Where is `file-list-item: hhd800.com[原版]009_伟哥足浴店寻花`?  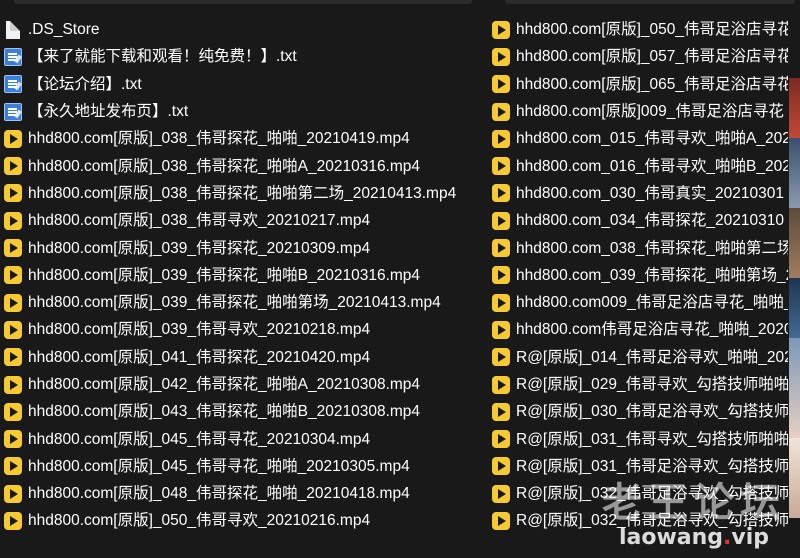 file-list-item: hhd800.com[原版]009_伟哥足浴店寻花 is located at coordinates (640, 111).